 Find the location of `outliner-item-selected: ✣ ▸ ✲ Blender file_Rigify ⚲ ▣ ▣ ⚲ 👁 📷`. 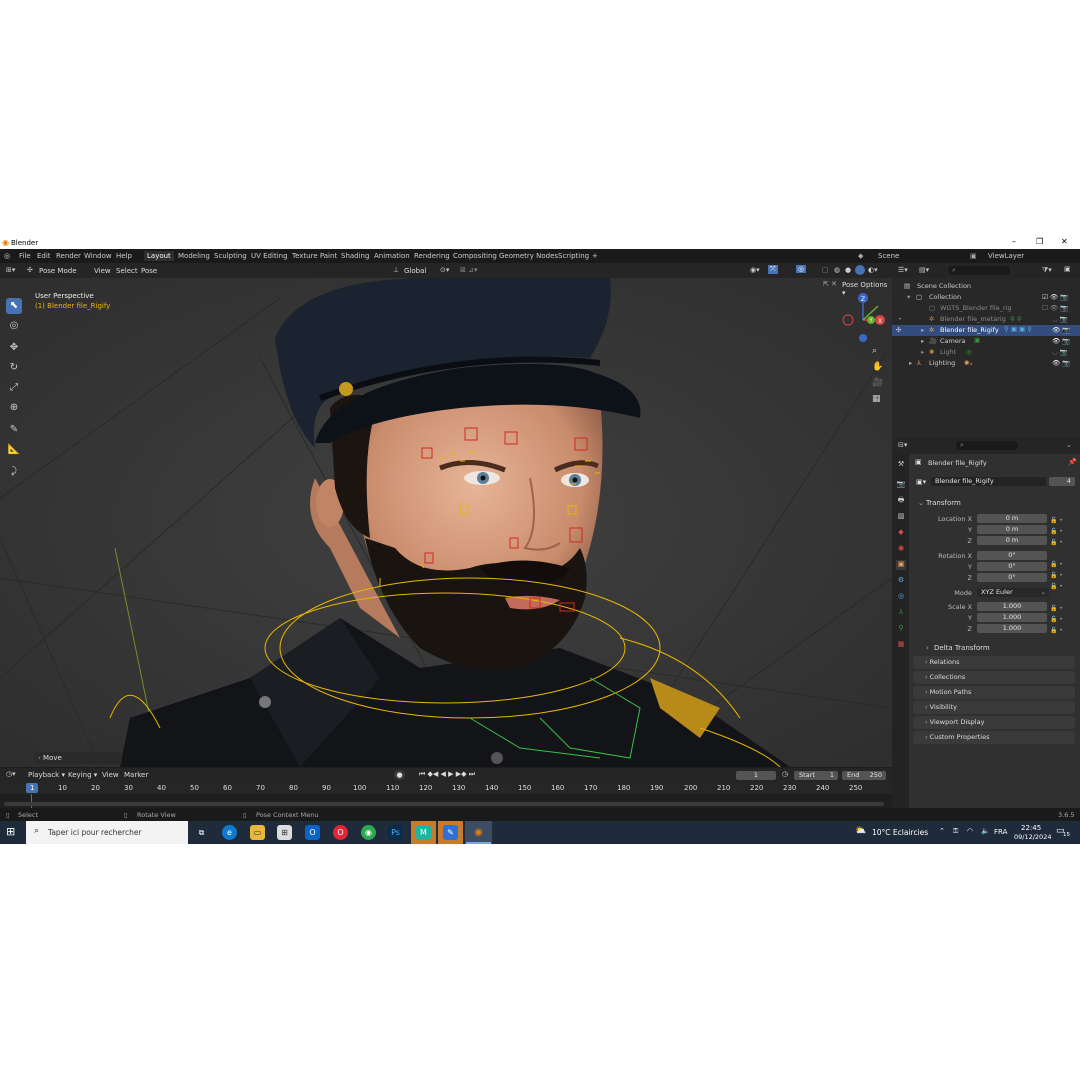

outliner-item-selected: ✣ ▸ ✲ Blender file_Rigify ⚲ ▣ ▣ ⚲ 👁 📷 is located at coordinates (986, 330).